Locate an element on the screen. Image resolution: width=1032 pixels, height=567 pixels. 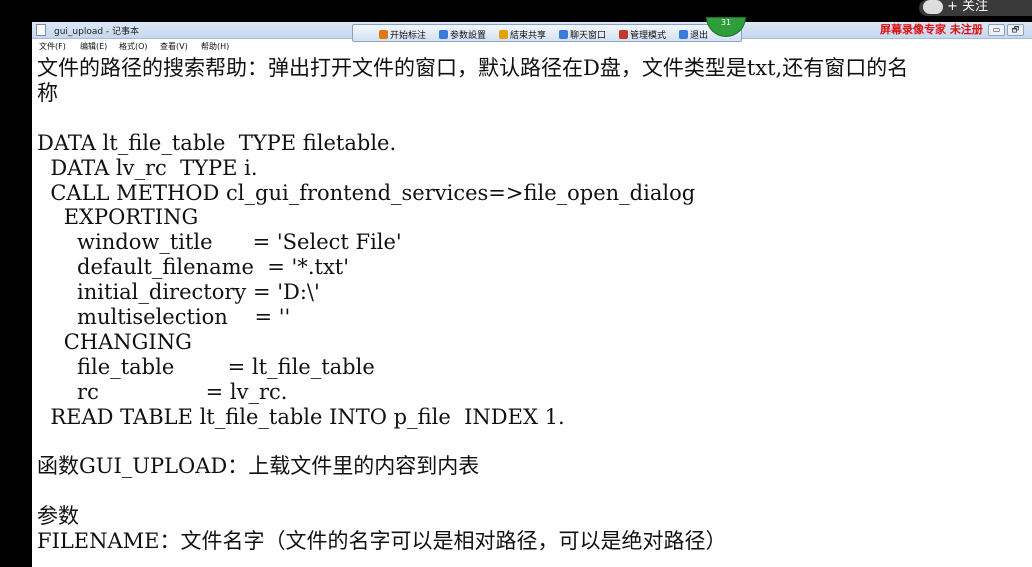
avatar is located at coordinates (933, 7).